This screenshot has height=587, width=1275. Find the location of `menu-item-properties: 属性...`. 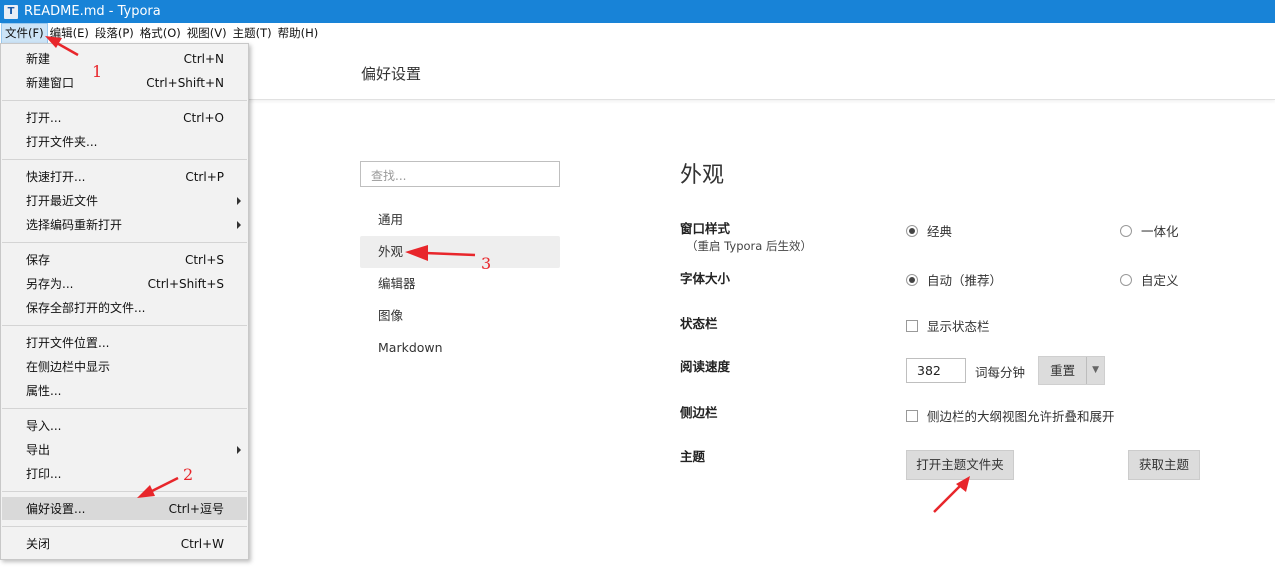

menu-item-properties: 属性... is located at coordinates (124, 390).